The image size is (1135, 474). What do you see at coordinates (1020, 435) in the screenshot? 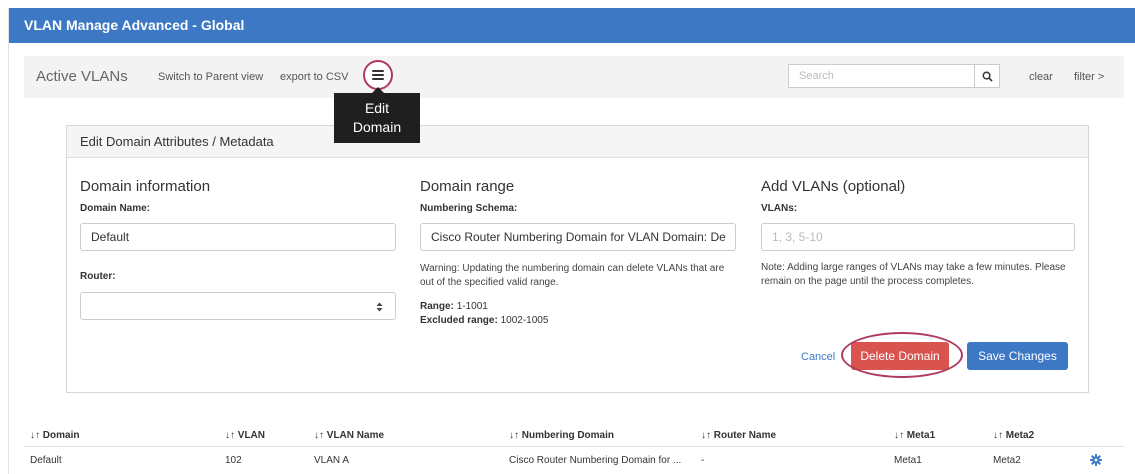
I see `column-header-label: Meta2` at bounding box center [1020, 435].